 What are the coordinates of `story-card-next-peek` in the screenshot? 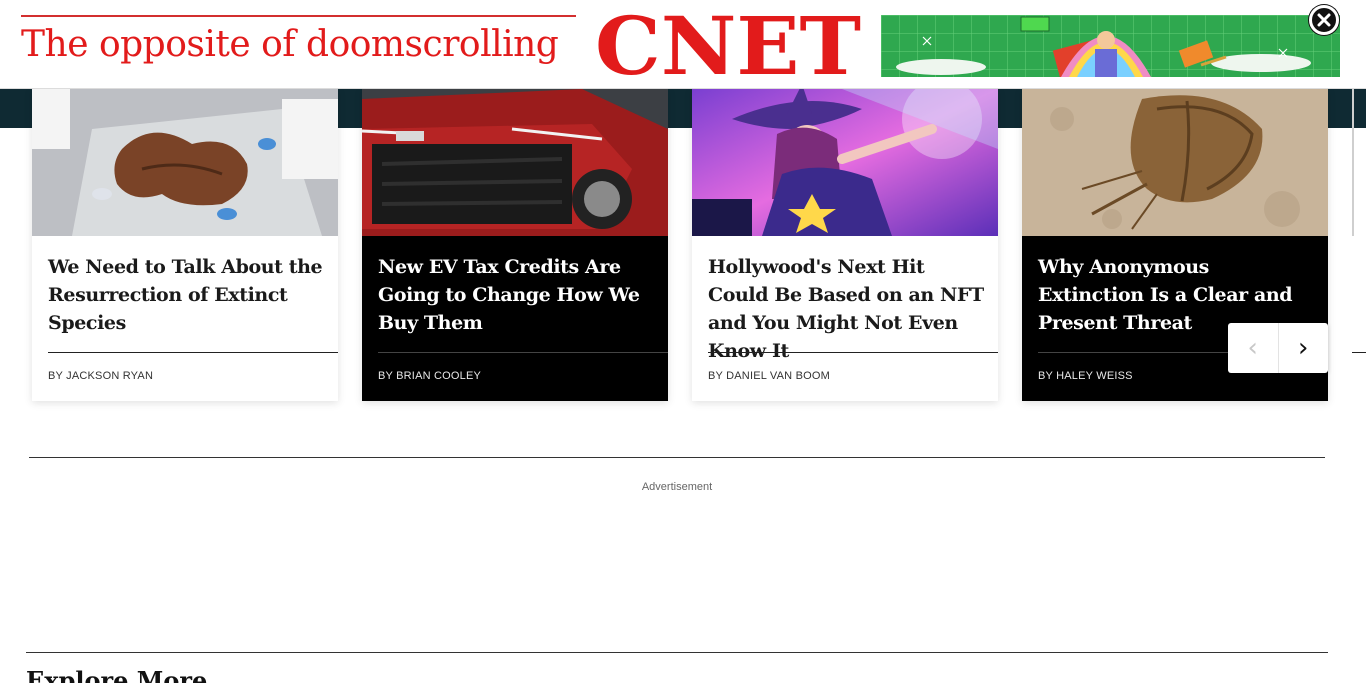 It's located at (1359, 245).